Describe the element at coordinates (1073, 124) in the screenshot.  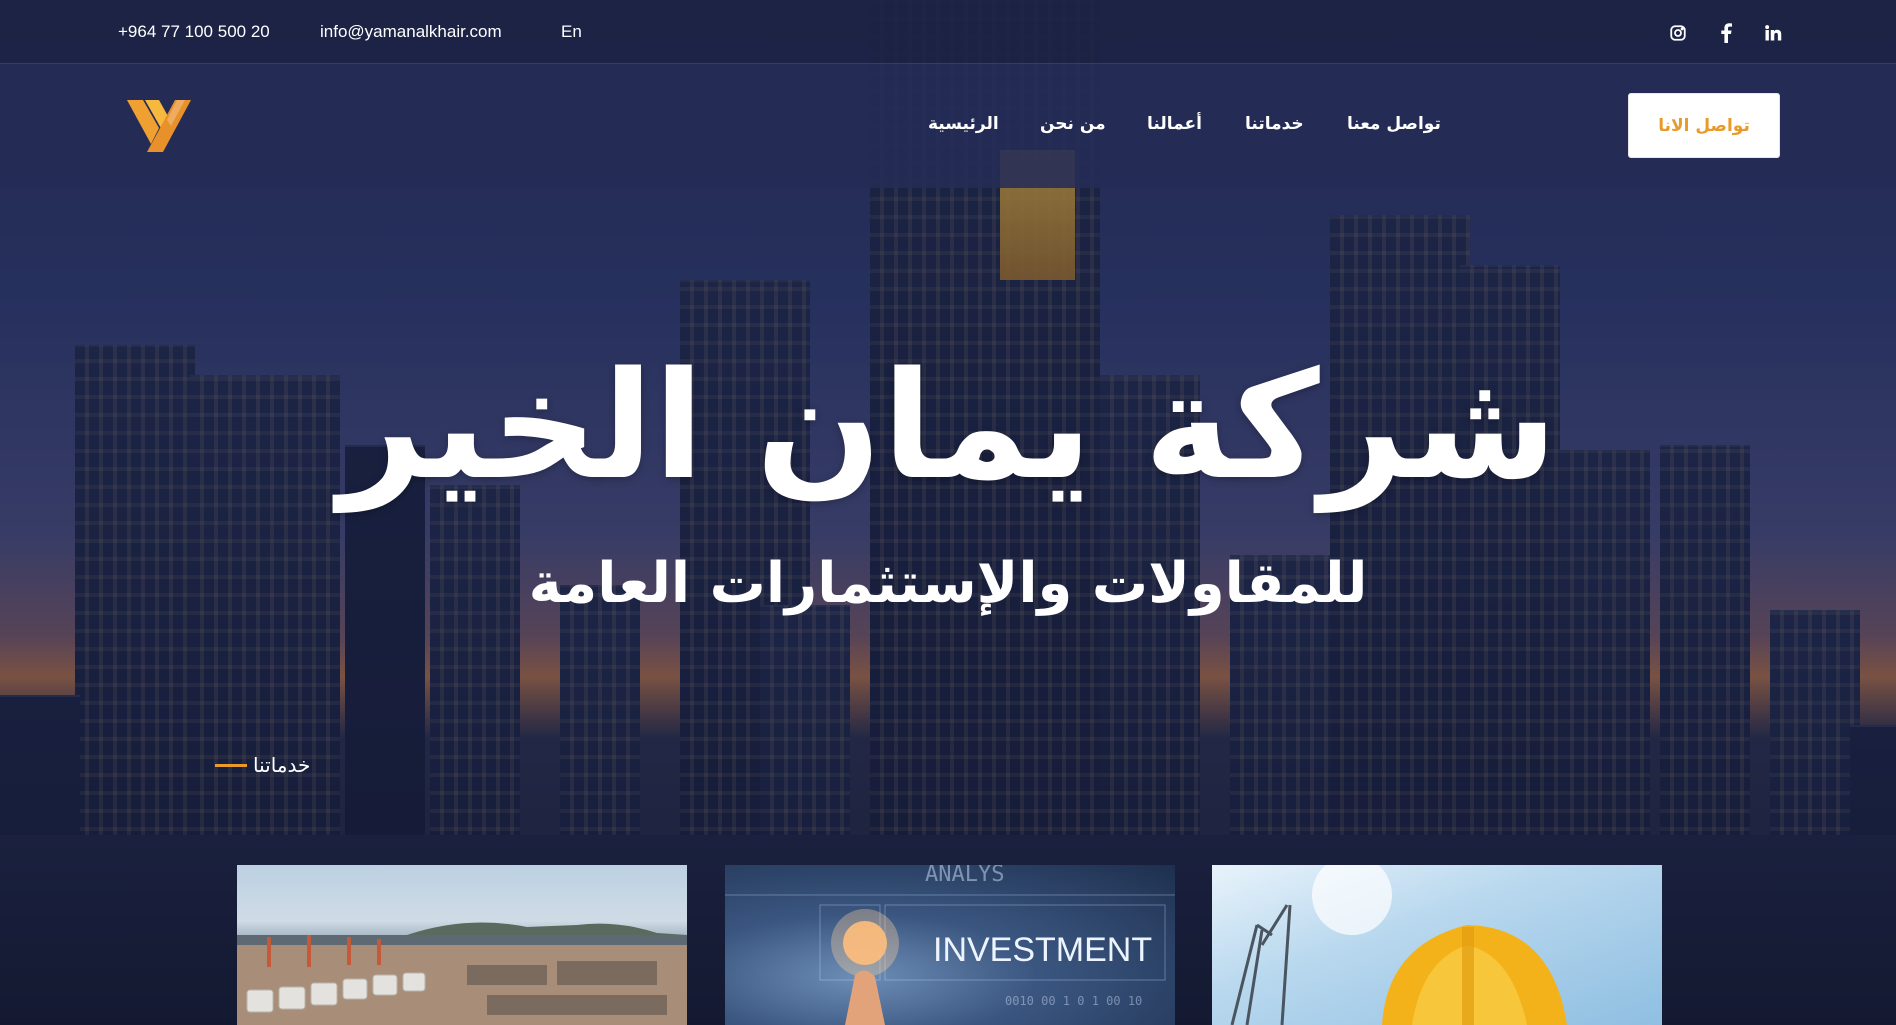
I see `nav-about: من نحن` at that location.